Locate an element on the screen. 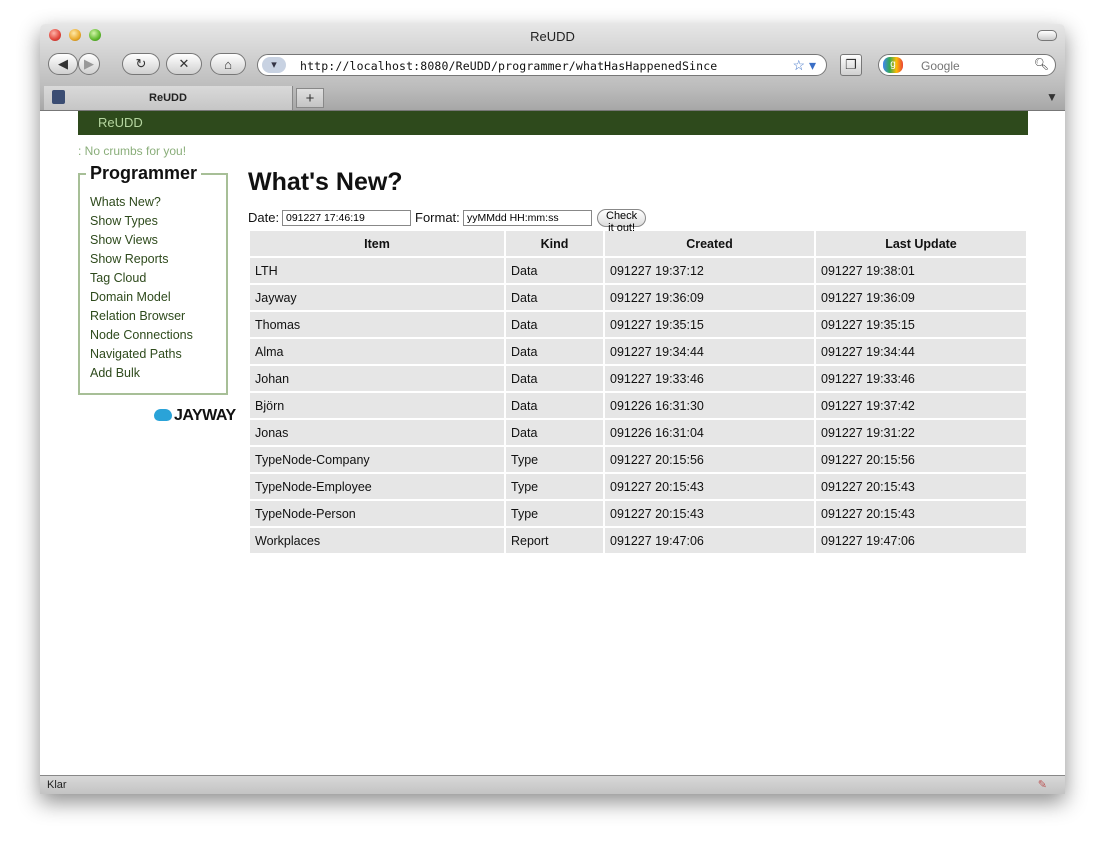 This screenshot has height=848, width=1105. table-row: Johan Data 091227 19:33:46 091227 19:33:46 is located at coordinates (638, 378).